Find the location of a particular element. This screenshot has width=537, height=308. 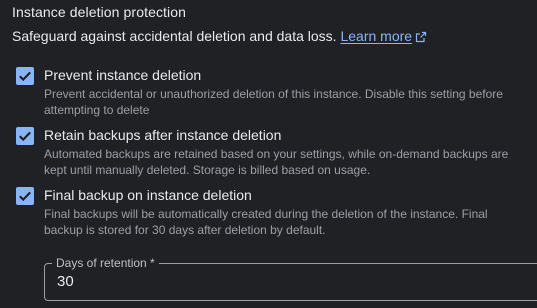

prevent-deletion-checkbox is located at coordinates (25, 76).